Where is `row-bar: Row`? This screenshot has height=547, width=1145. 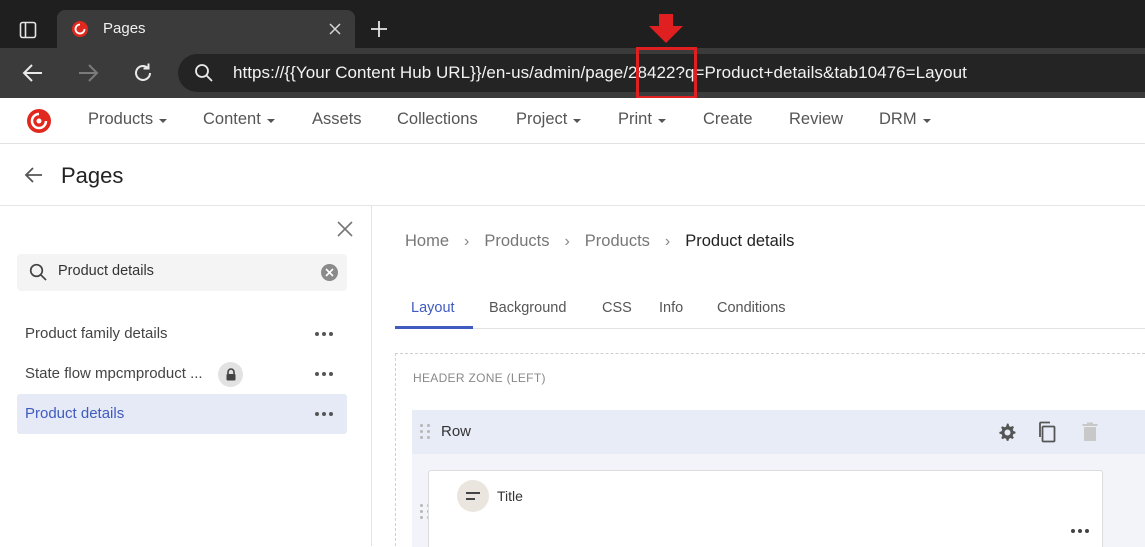
row-bar: Row is located at coordinates (778, 432).